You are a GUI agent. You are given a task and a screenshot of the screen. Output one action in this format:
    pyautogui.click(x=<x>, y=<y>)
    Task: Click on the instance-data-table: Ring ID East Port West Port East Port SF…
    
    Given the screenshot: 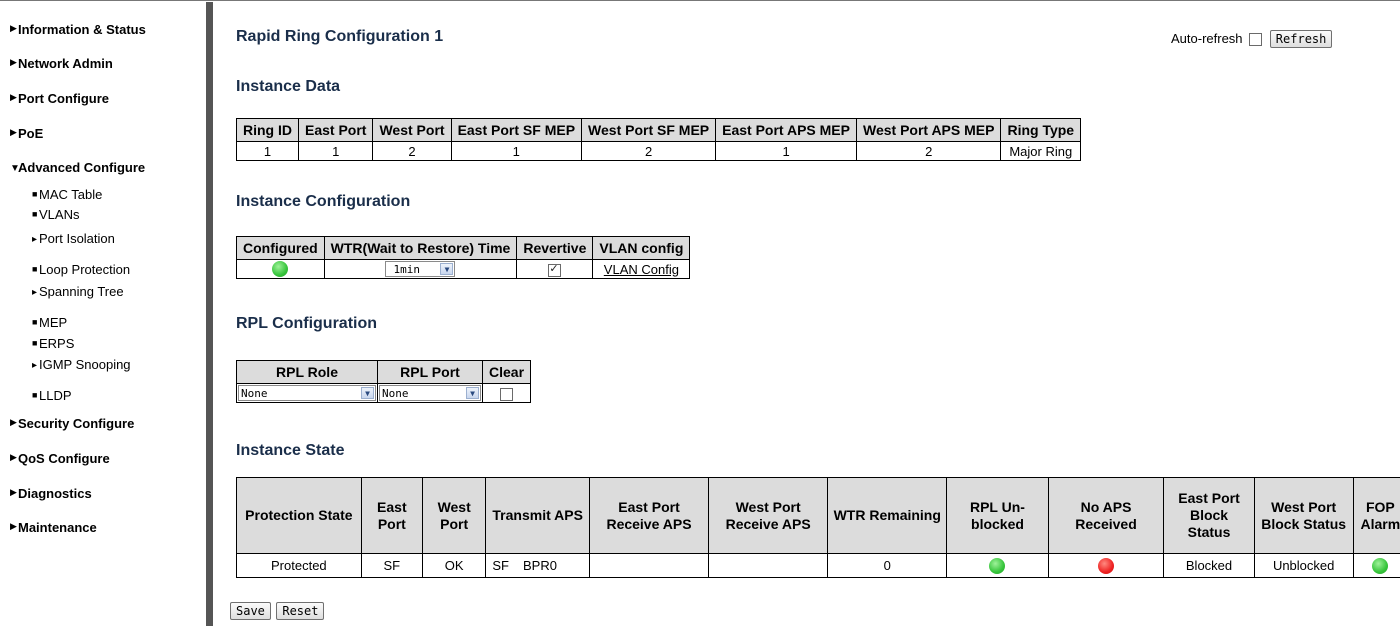 What is the action you would take?
    pyautogui.click(x=659, y=139)
    